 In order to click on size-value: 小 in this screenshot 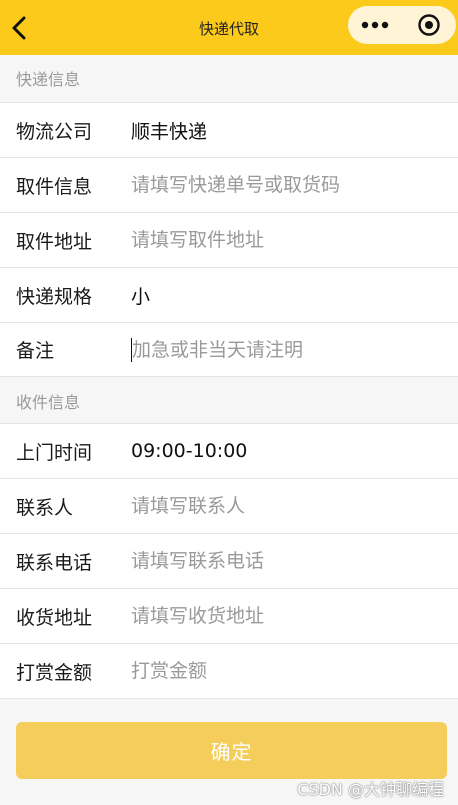, I will do `click(141, 296)`.